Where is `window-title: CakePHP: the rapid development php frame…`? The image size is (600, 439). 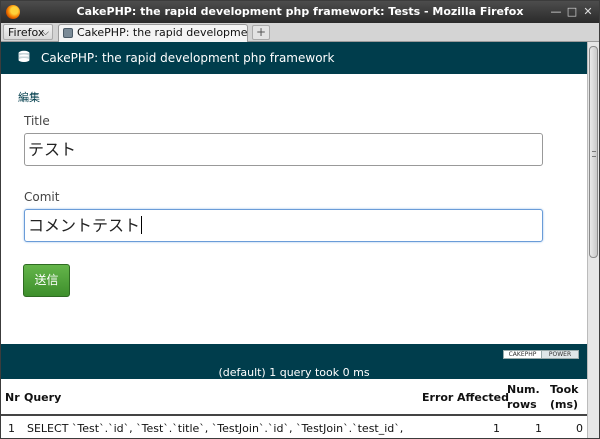
window-title: CakePHP: the rapid development php frame… is located at coordinates (300, 11).